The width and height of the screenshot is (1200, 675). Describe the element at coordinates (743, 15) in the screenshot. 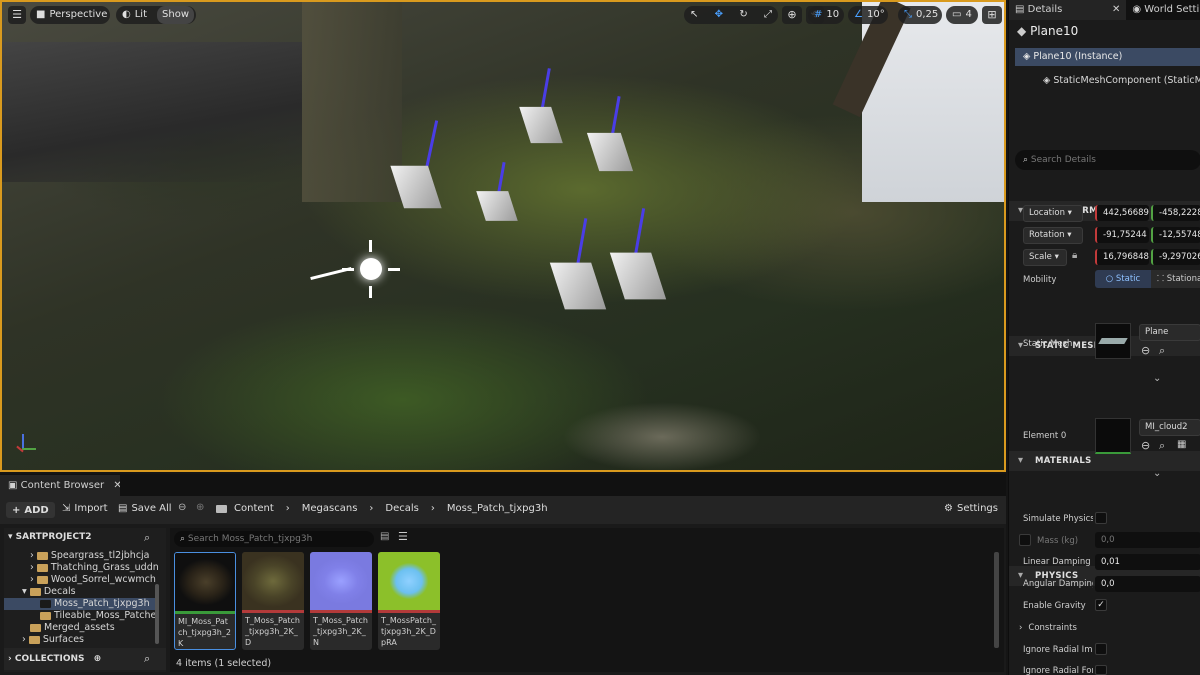

I see `rotate-tool-icon: ↻` at that location.